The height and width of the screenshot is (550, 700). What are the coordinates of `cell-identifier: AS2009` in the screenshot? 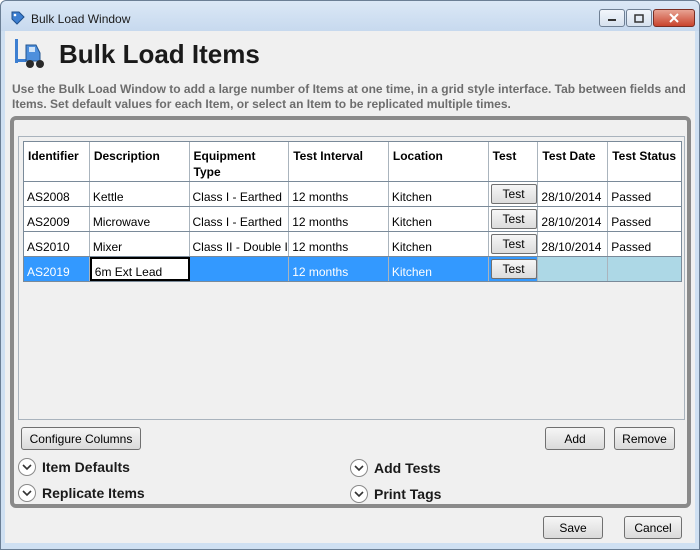 It's located at (57, 219).